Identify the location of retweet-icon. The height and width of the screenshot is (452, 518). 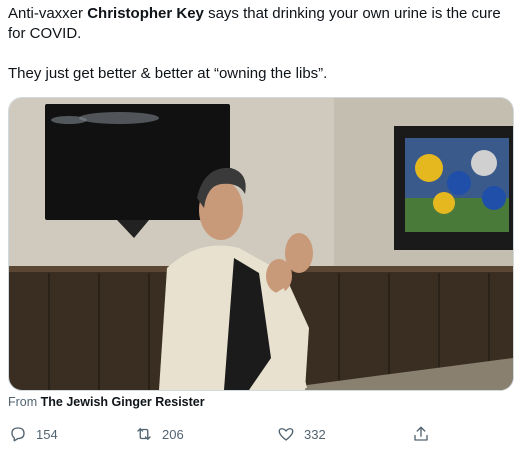
(144, 434).